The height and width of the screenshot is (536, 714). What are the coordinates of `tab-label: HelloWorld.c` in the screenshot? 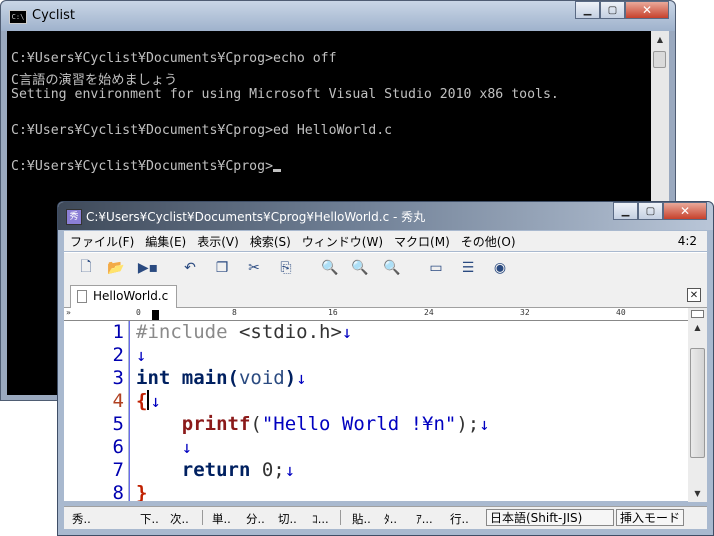 It's located at (131, 296).